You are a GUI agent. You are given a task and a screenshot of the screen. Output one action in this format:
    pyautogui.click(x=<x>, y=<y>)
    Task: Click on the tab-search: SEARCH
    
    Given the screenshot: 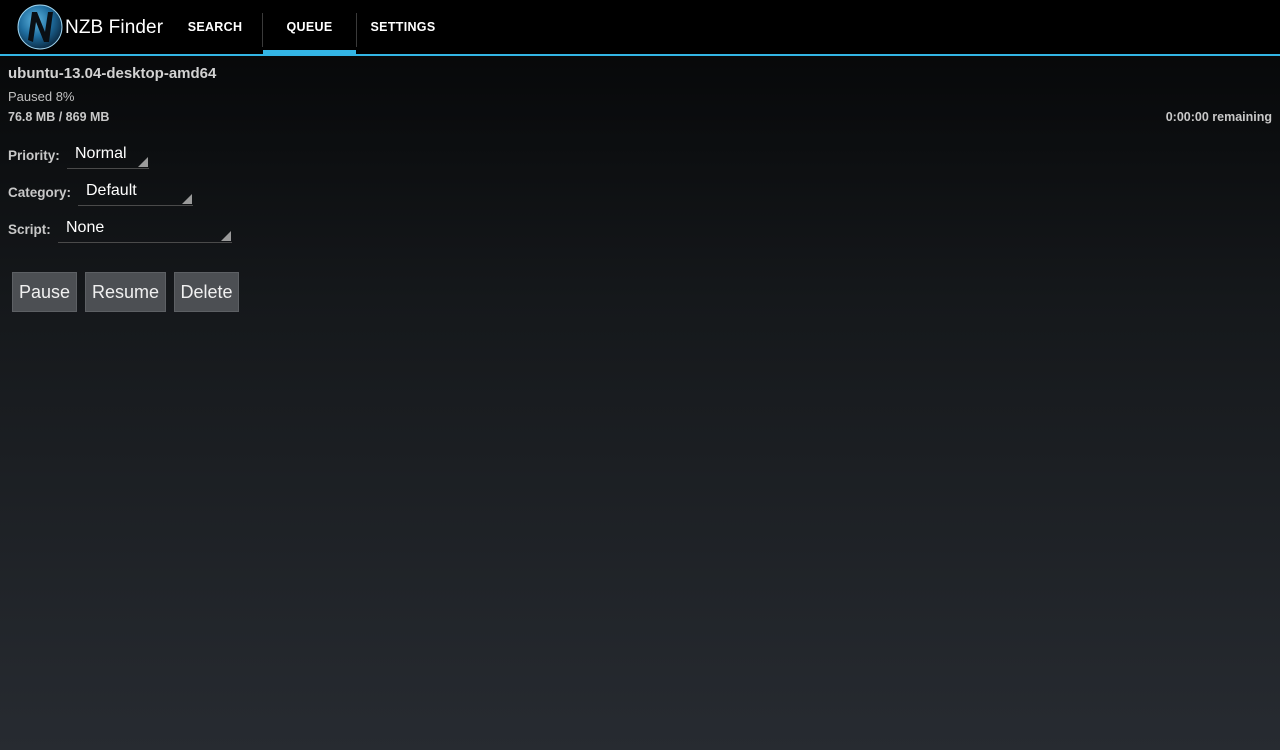 What is the action you would take?
    pyautogui.click(x=215, y=27)
    